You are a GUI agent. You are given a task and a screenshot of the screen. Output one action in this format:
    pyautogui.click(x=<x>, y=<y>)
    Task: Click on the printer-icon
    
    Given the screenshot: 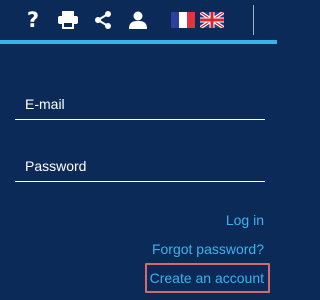 What is the action you would take?
    pyautogui.click(x=68, y=20)
    